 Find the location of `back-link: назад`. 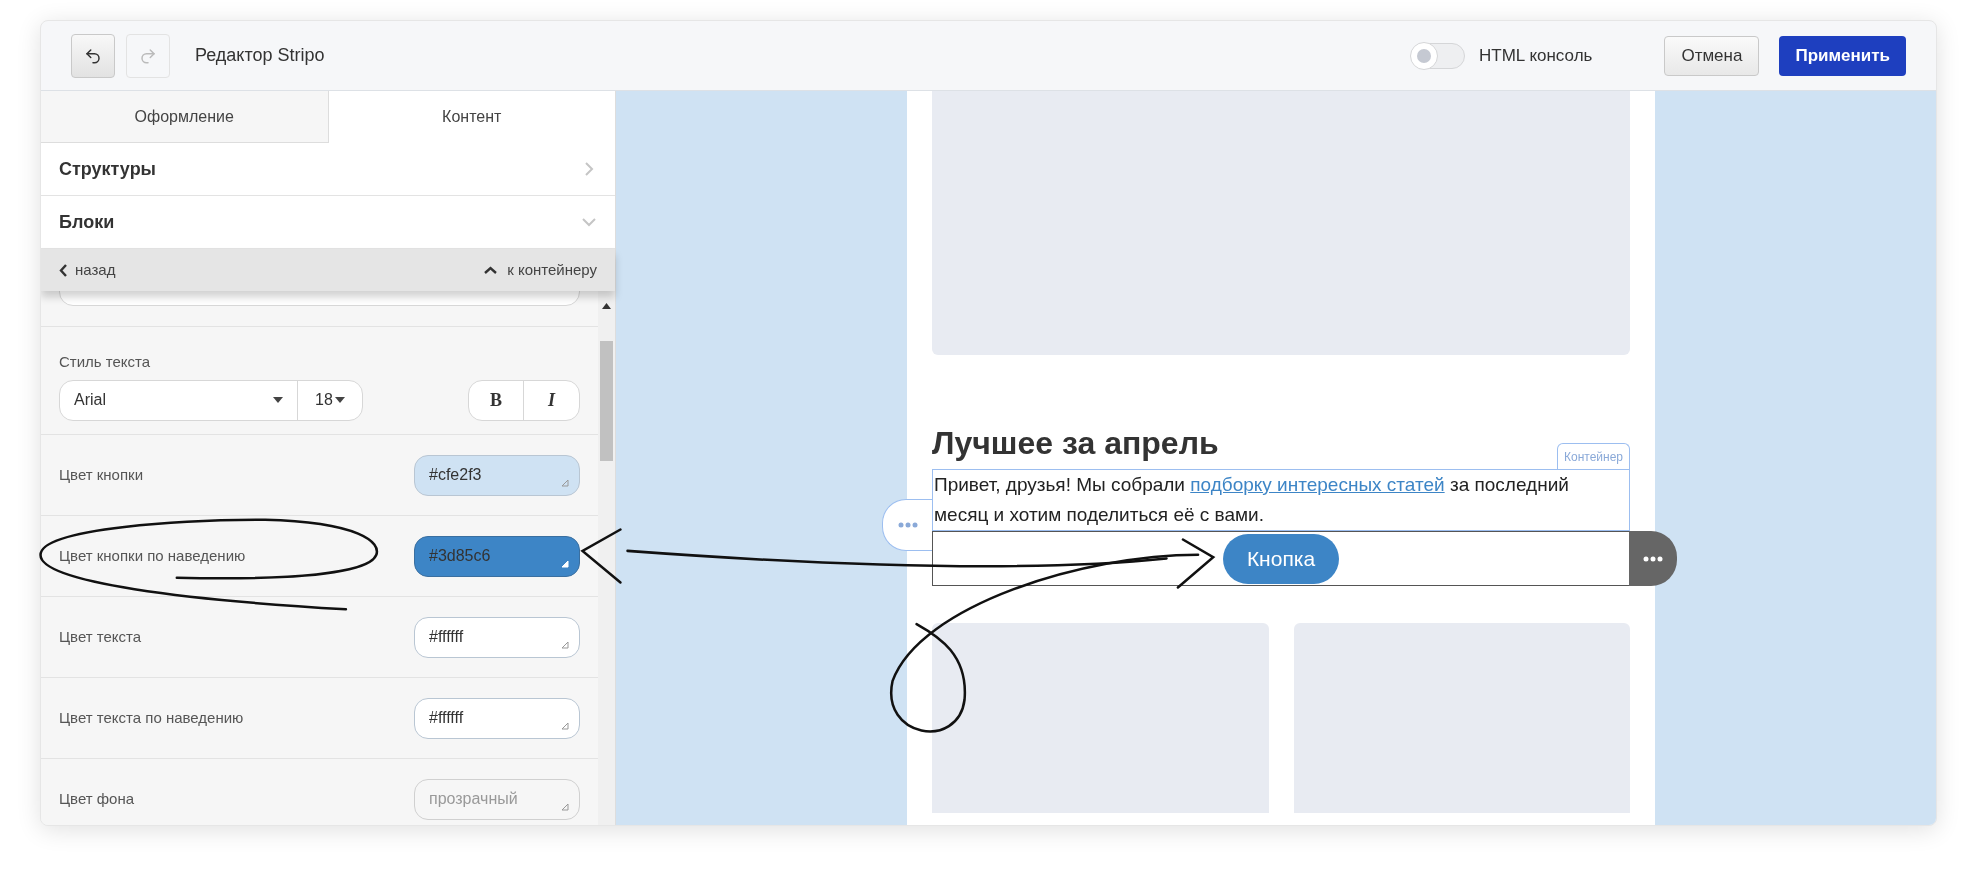

back-link: назад is located at coordinates (87, 270).